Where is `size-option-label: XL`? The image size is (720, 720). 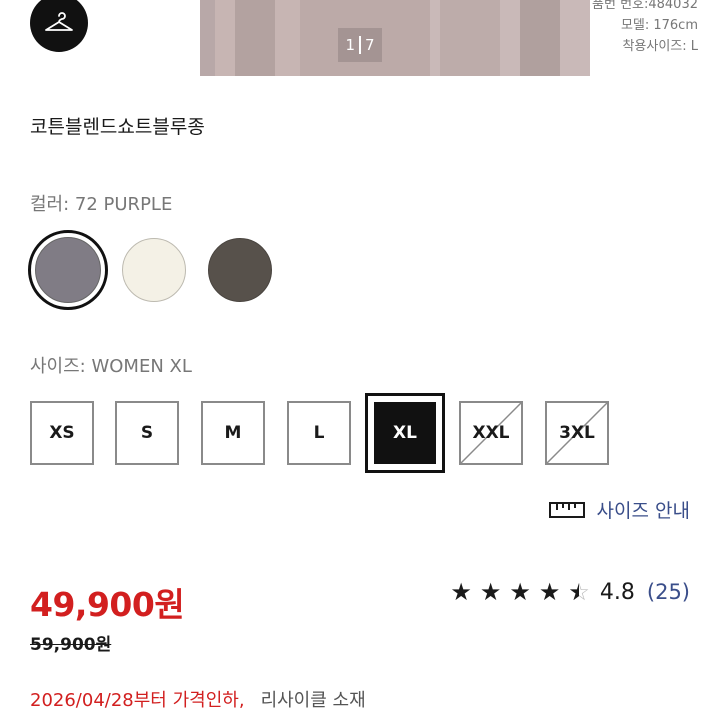
size-option-label: XL is located at coordinates (405, 433).